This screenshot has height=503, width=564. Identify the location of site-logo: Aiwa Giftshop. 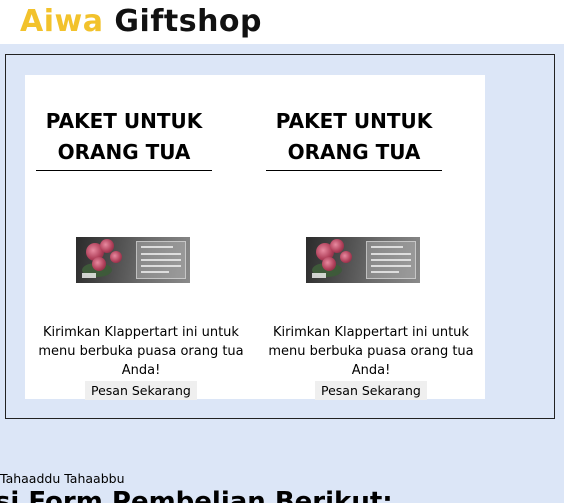
(141, 22).